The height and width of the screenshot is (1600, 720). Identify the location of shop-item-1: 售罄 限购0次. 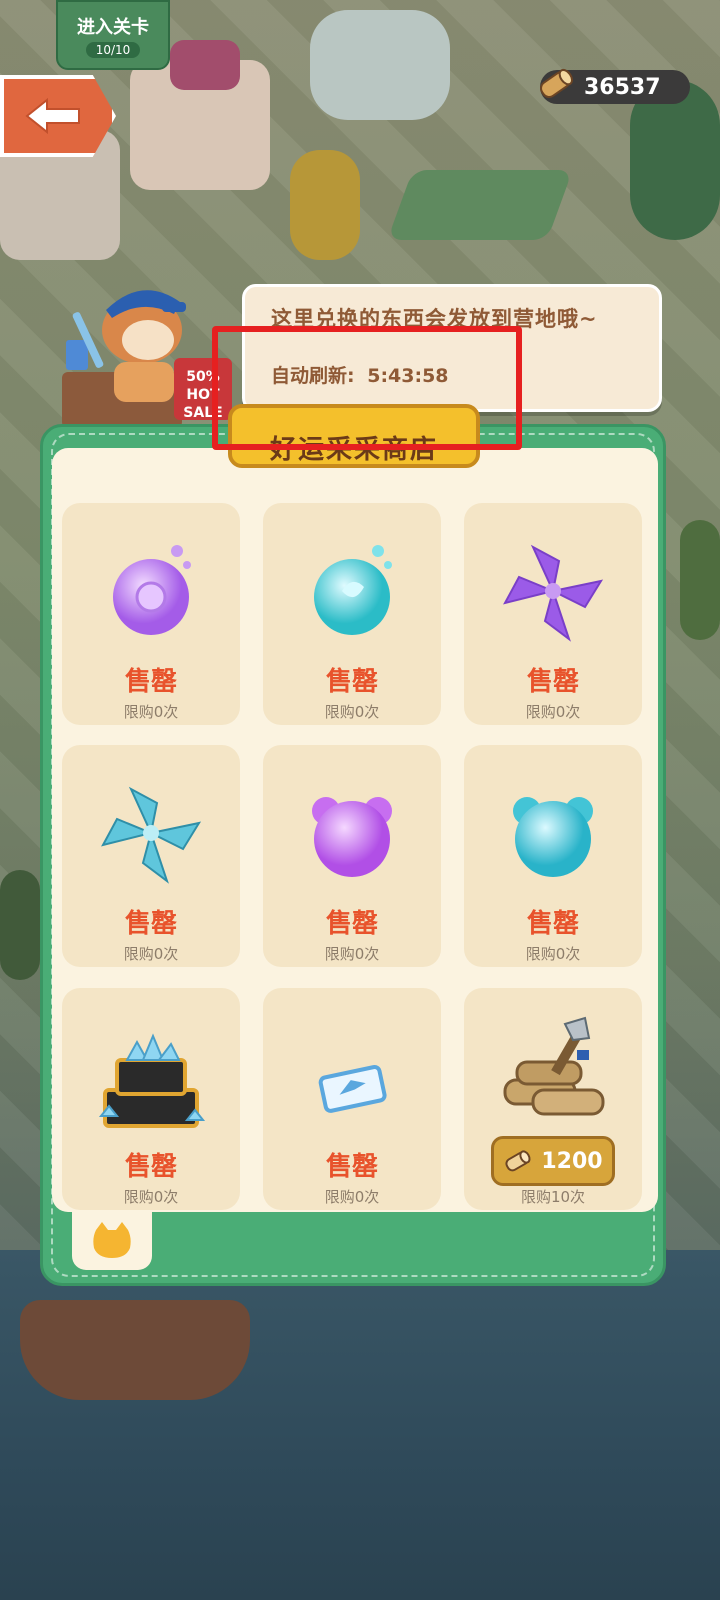
(151, 614).